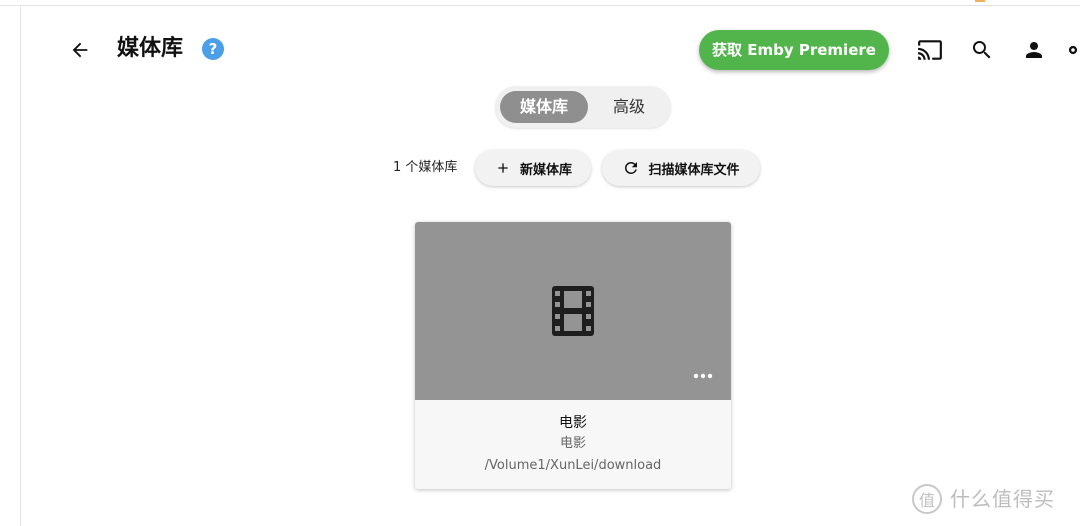 This screenshot has height=526, width=1080. I want to click on page-title: 媒体库, so click(150, 48).